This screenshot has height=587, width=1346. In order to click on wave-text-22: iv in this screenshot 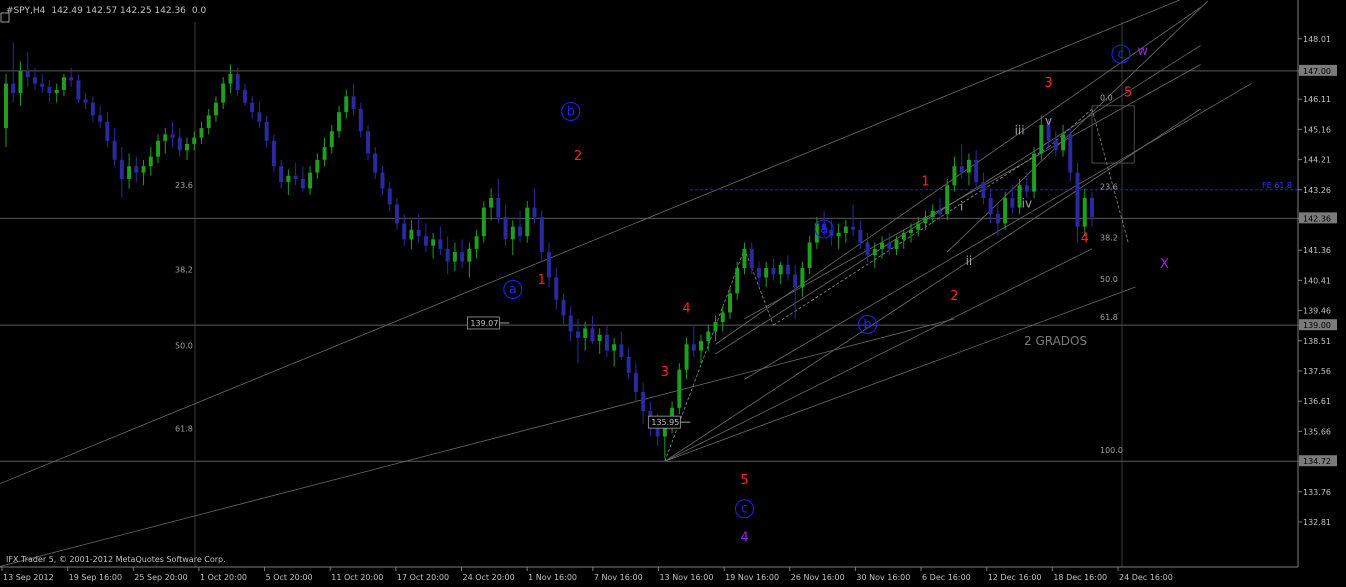, I will do `click(1027, 204)`.